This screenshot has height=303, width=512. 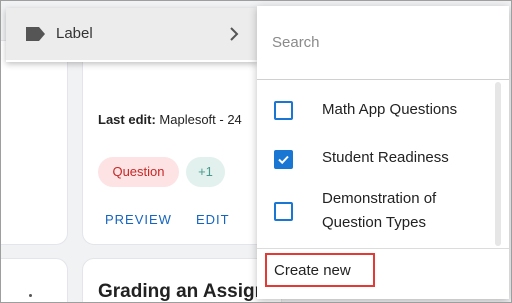 I want to click on checkmark-icon, so click(x=283, y=160).